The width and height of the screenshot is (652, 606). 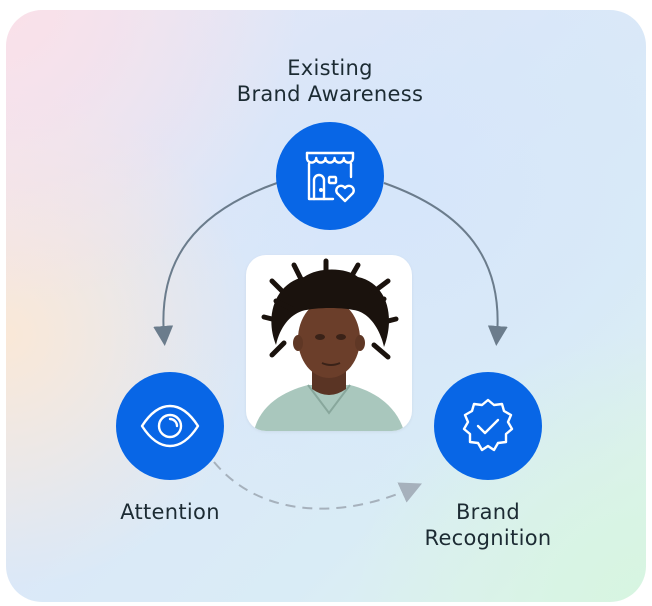 I want to click on node-existing-brand-awareness, so click(x=330, y=176).